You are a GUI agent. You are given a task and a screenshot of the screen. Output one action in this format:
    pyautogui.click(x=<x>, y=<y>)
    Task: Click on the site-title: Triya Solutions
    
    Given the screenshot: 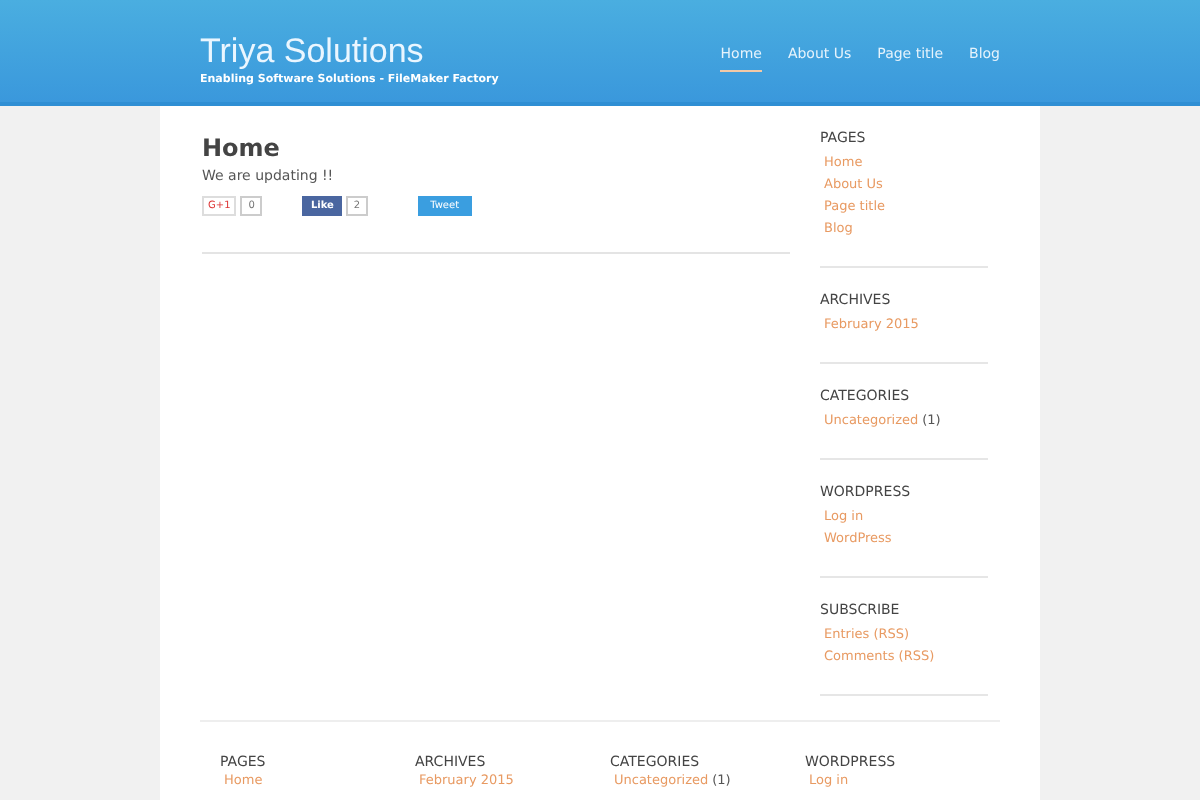 What is the action you would take?
    pyautogui.click(x=349, y=52)
    